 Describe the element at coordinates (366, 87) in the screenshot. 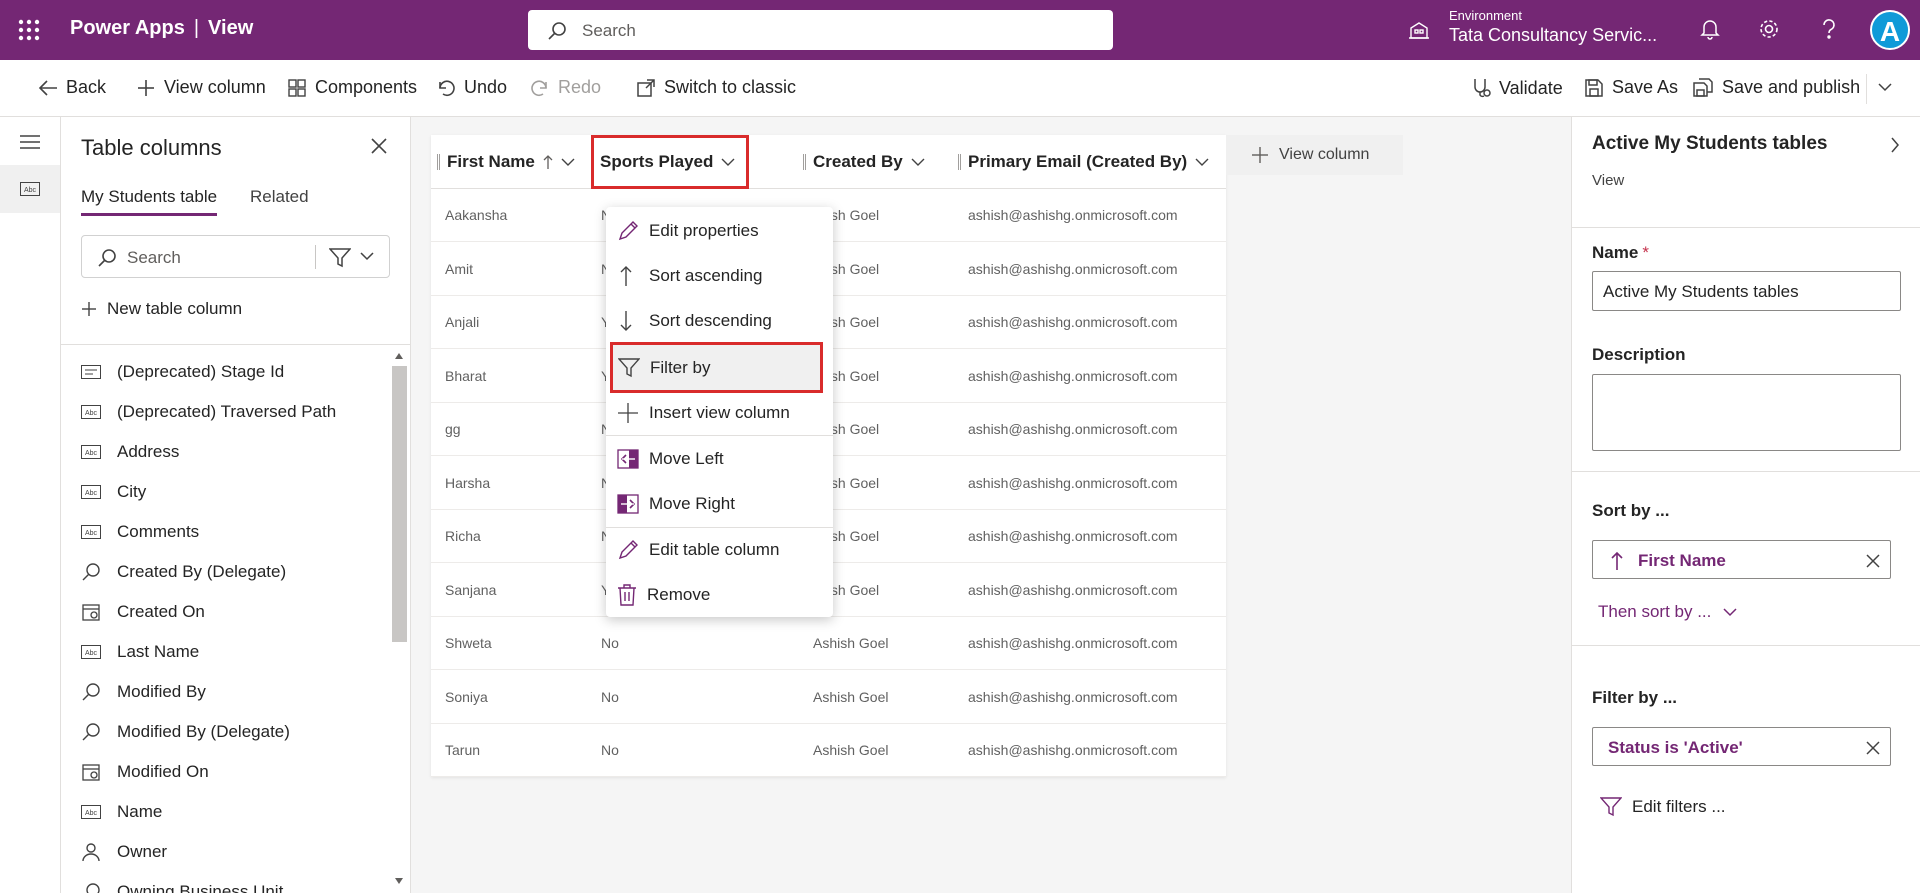

I see `components-label: Components` at that location.